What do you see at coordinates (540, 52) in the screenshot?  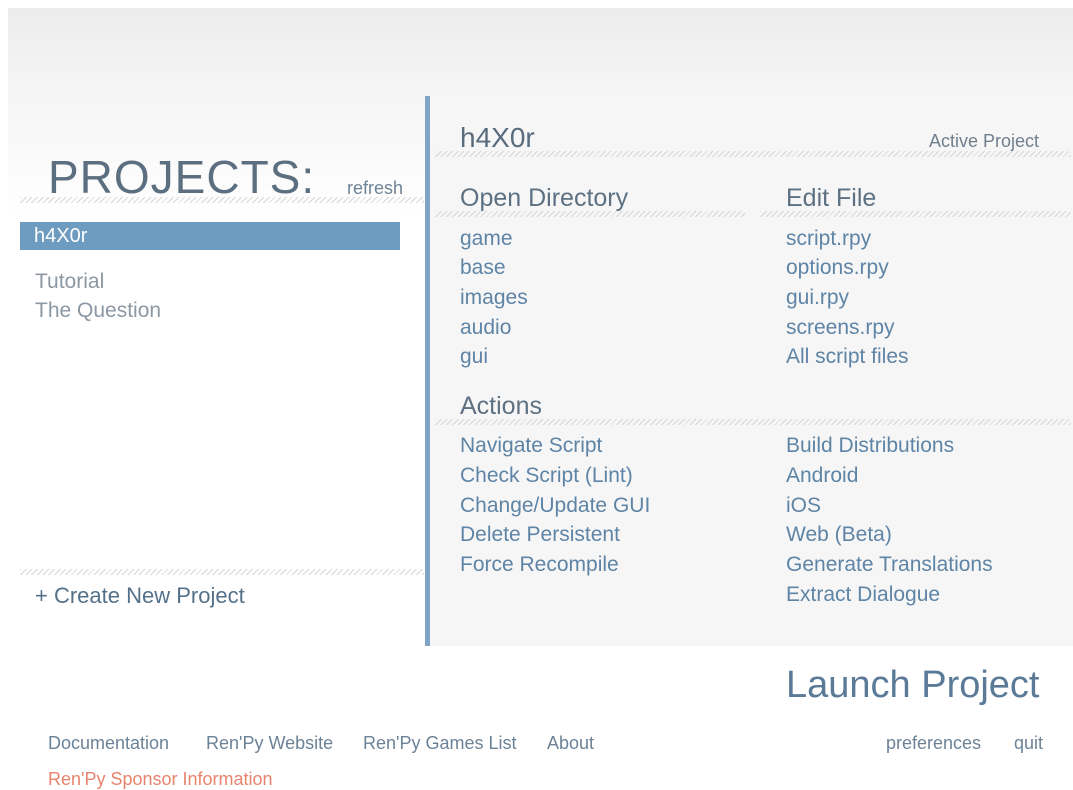 I see `header-band` at bounding box center [540, 52].